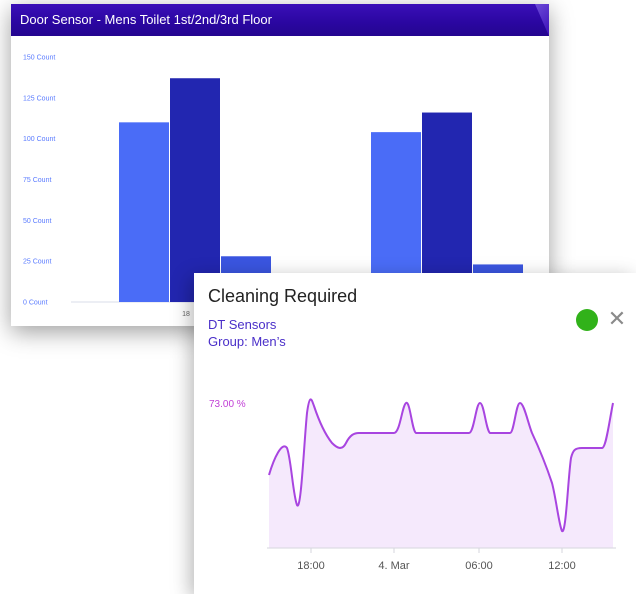  I want to click on status-indicator-dot, so click(587, 320).